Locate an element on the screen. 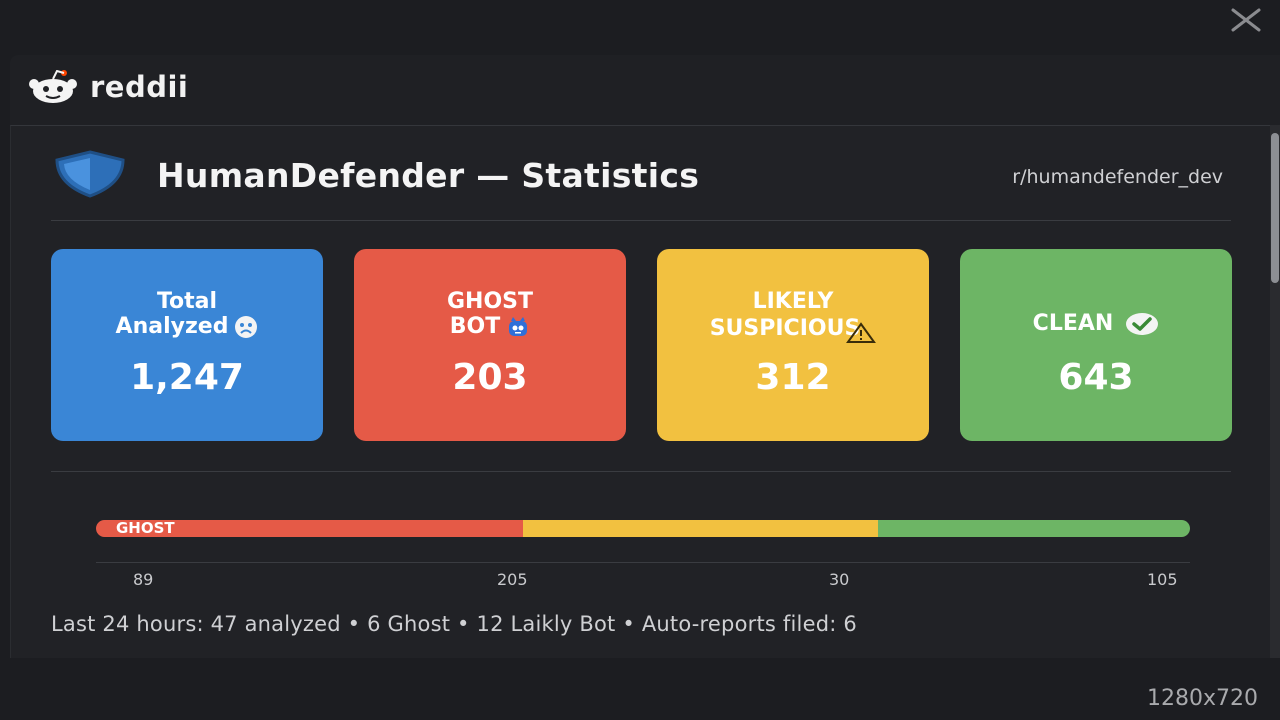 The height and width of the screenshot is (720, 1280). shield-icon is located at coordinates (90, 174).